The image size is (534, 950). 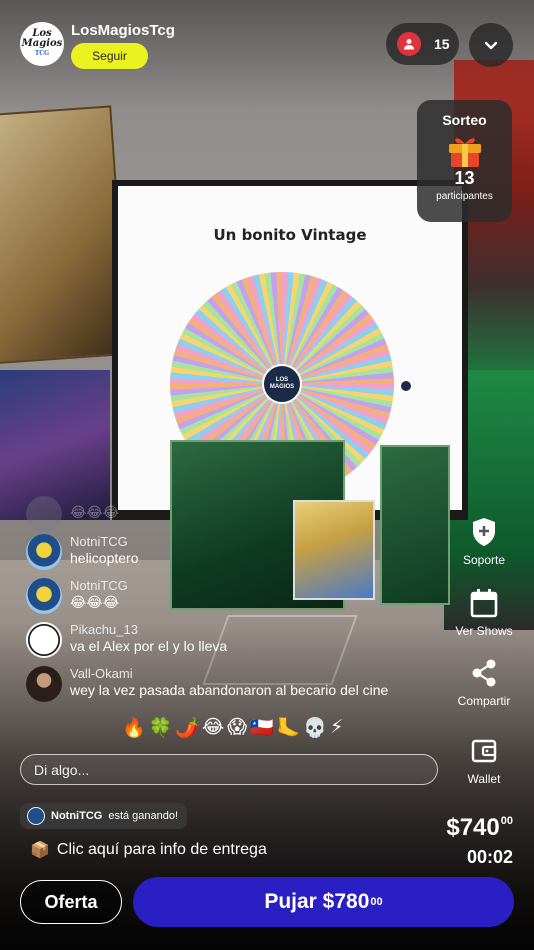 What do you see at coordinates (464, 178) in the screenshot?
I see `giveaway-participant-count: 13` at bounding box center [464, 178].